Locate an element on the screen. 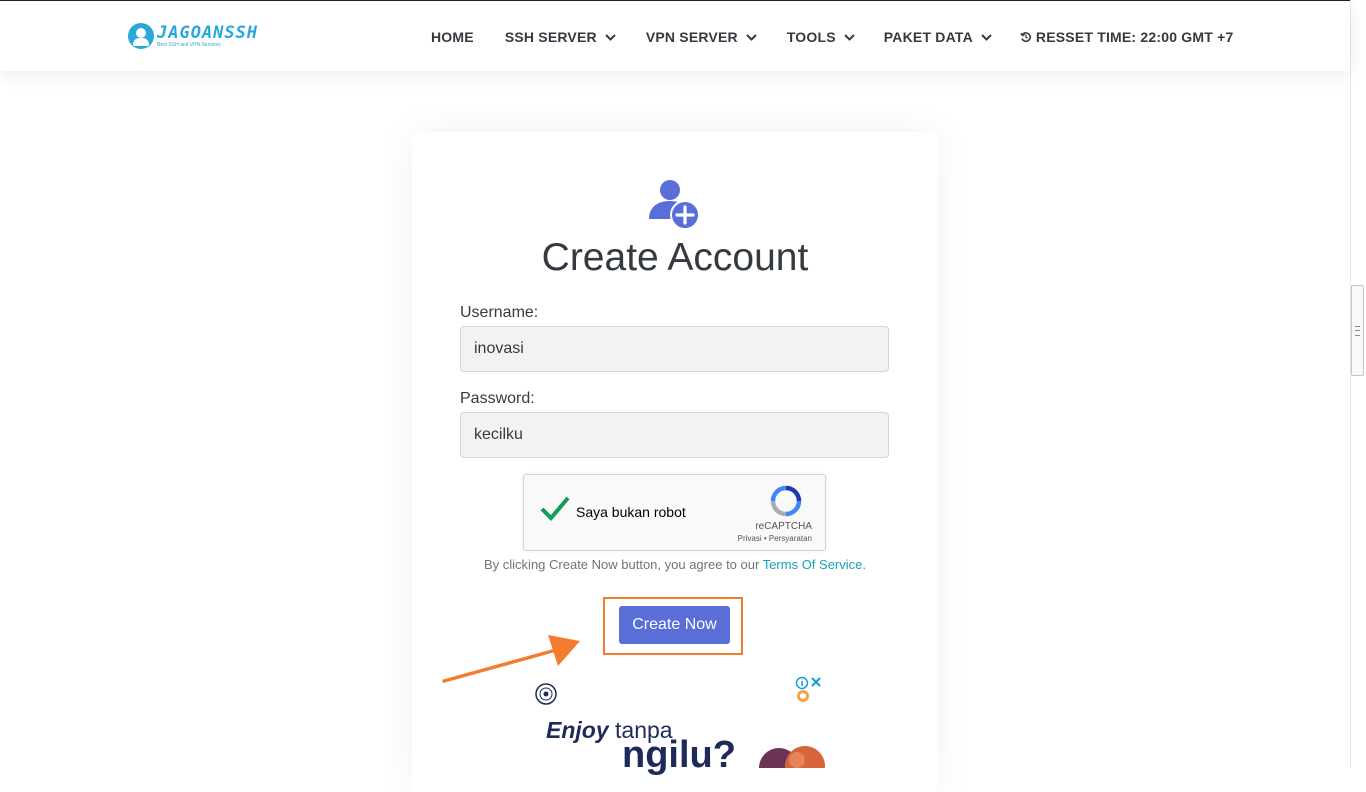 This screenshot has height=792, width=1366. history-icon is located at coordinates (1025, 37).